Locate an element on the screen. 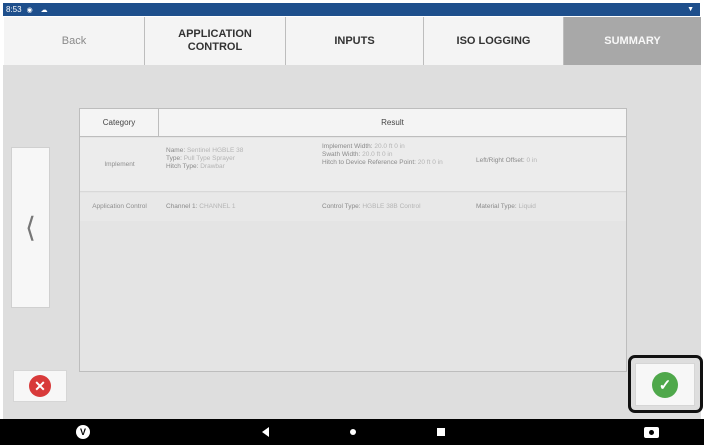  camera-icon is located at coordinates (651, 432).